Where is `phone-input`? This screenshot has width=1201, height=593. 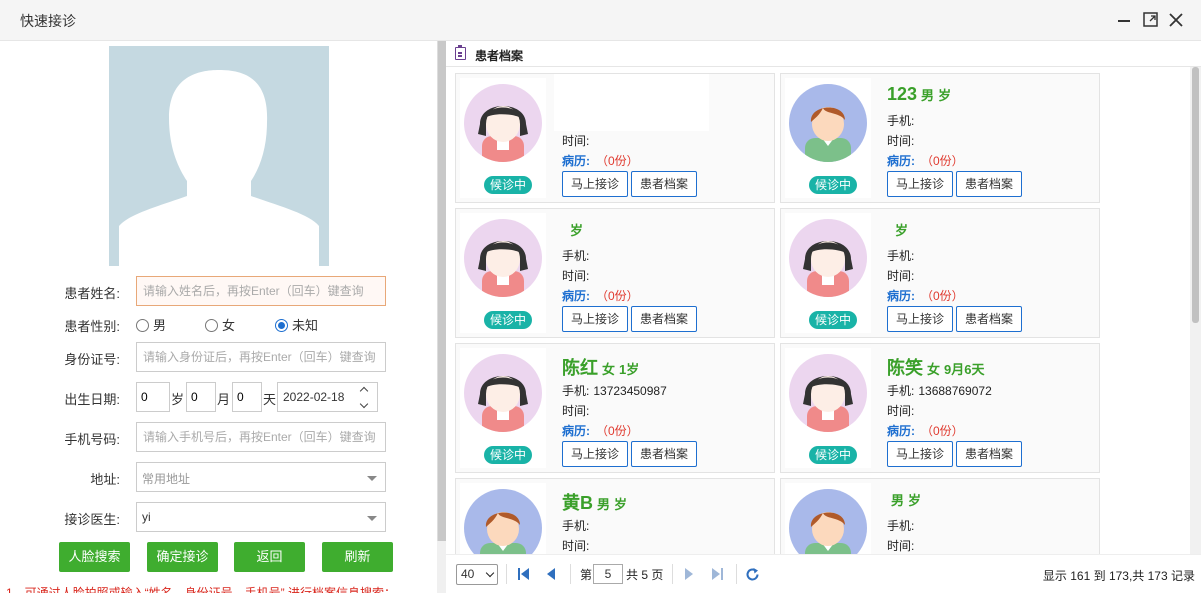 phone-input is located at coordinates (261, 437).